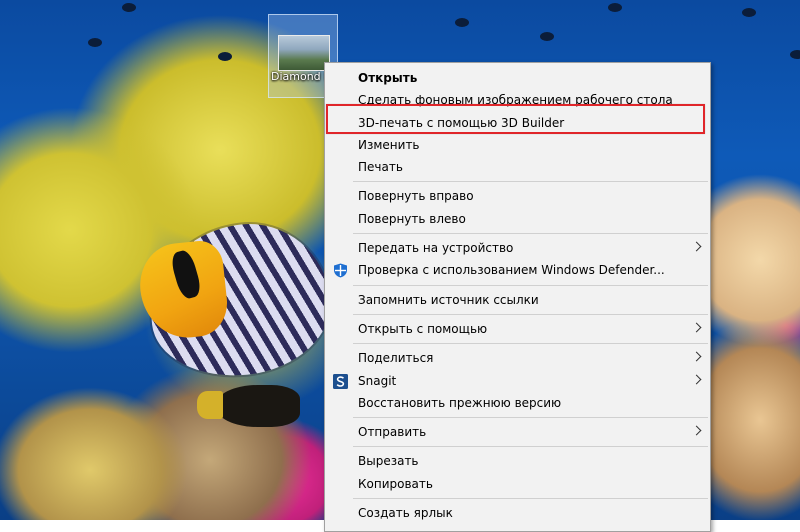 The image size is (800, 532). I want to click on menu-item-label: Копировать, so click(395, 483).